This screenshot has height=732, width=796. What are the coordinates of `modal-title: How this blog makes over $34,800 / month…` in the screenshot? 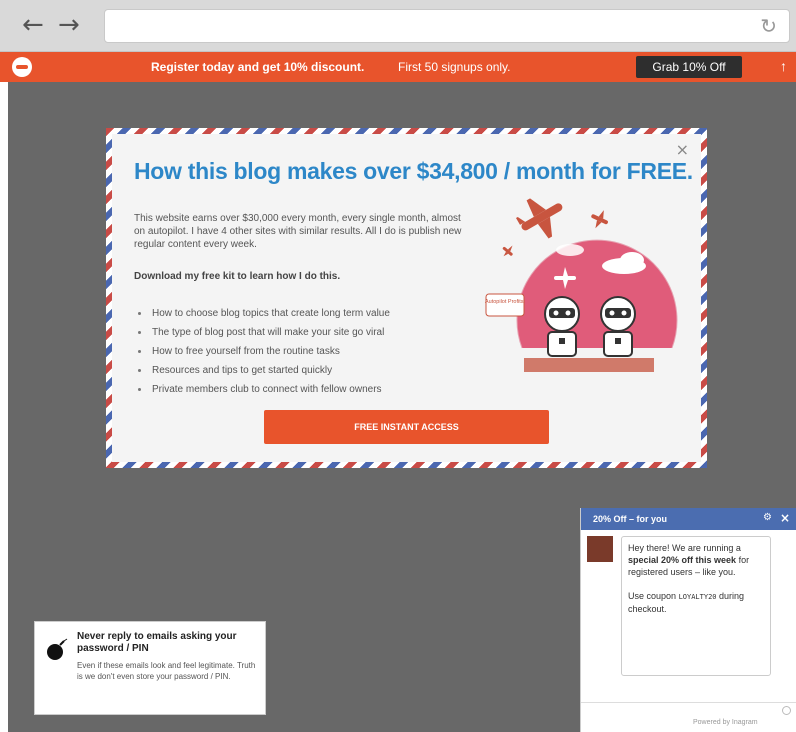 It's located at (413, 171).